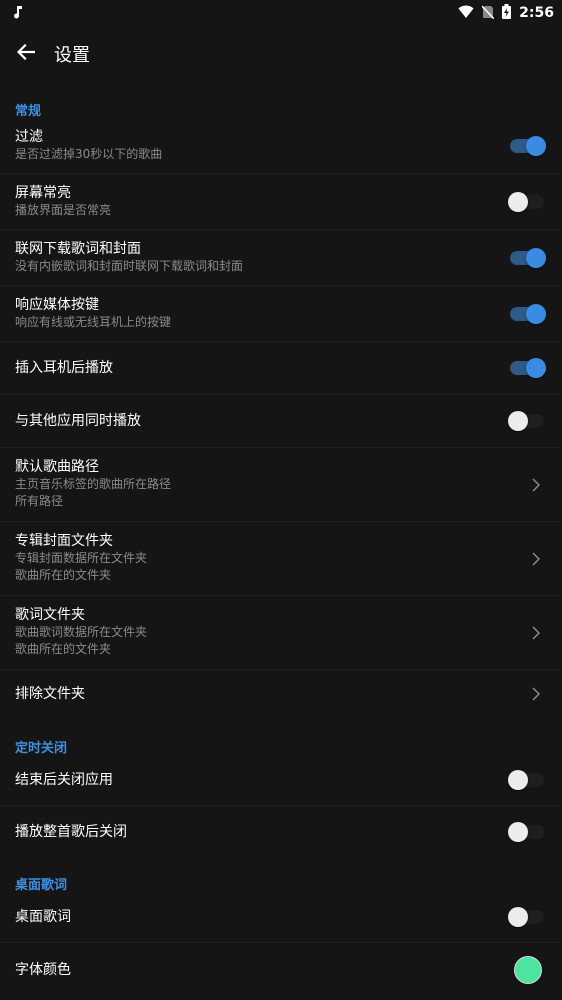 The width and height of the screenshot is (562, 1000). Describe the element at coordinates (281, 559) in the screenshot. I see `setting-cover-folder: 专辑封面文件夹 专辑封面数据所在文件夹 歌曲所在的文件夹` at that location.